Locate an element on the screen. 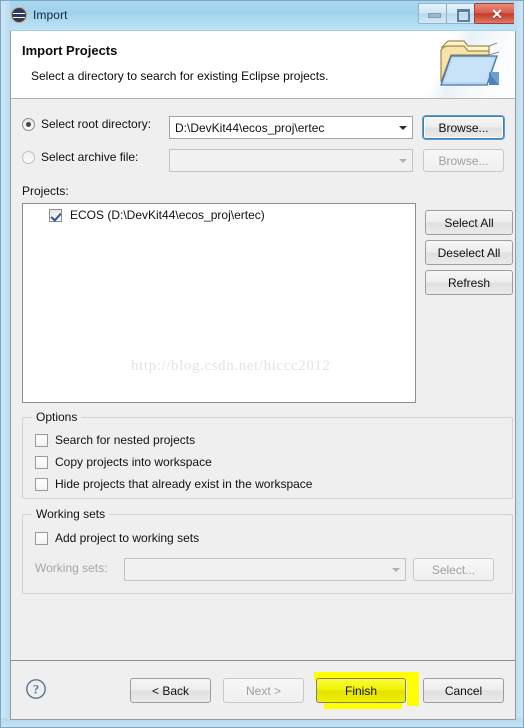  help-icon: ? is located at coordinates (36, 689).